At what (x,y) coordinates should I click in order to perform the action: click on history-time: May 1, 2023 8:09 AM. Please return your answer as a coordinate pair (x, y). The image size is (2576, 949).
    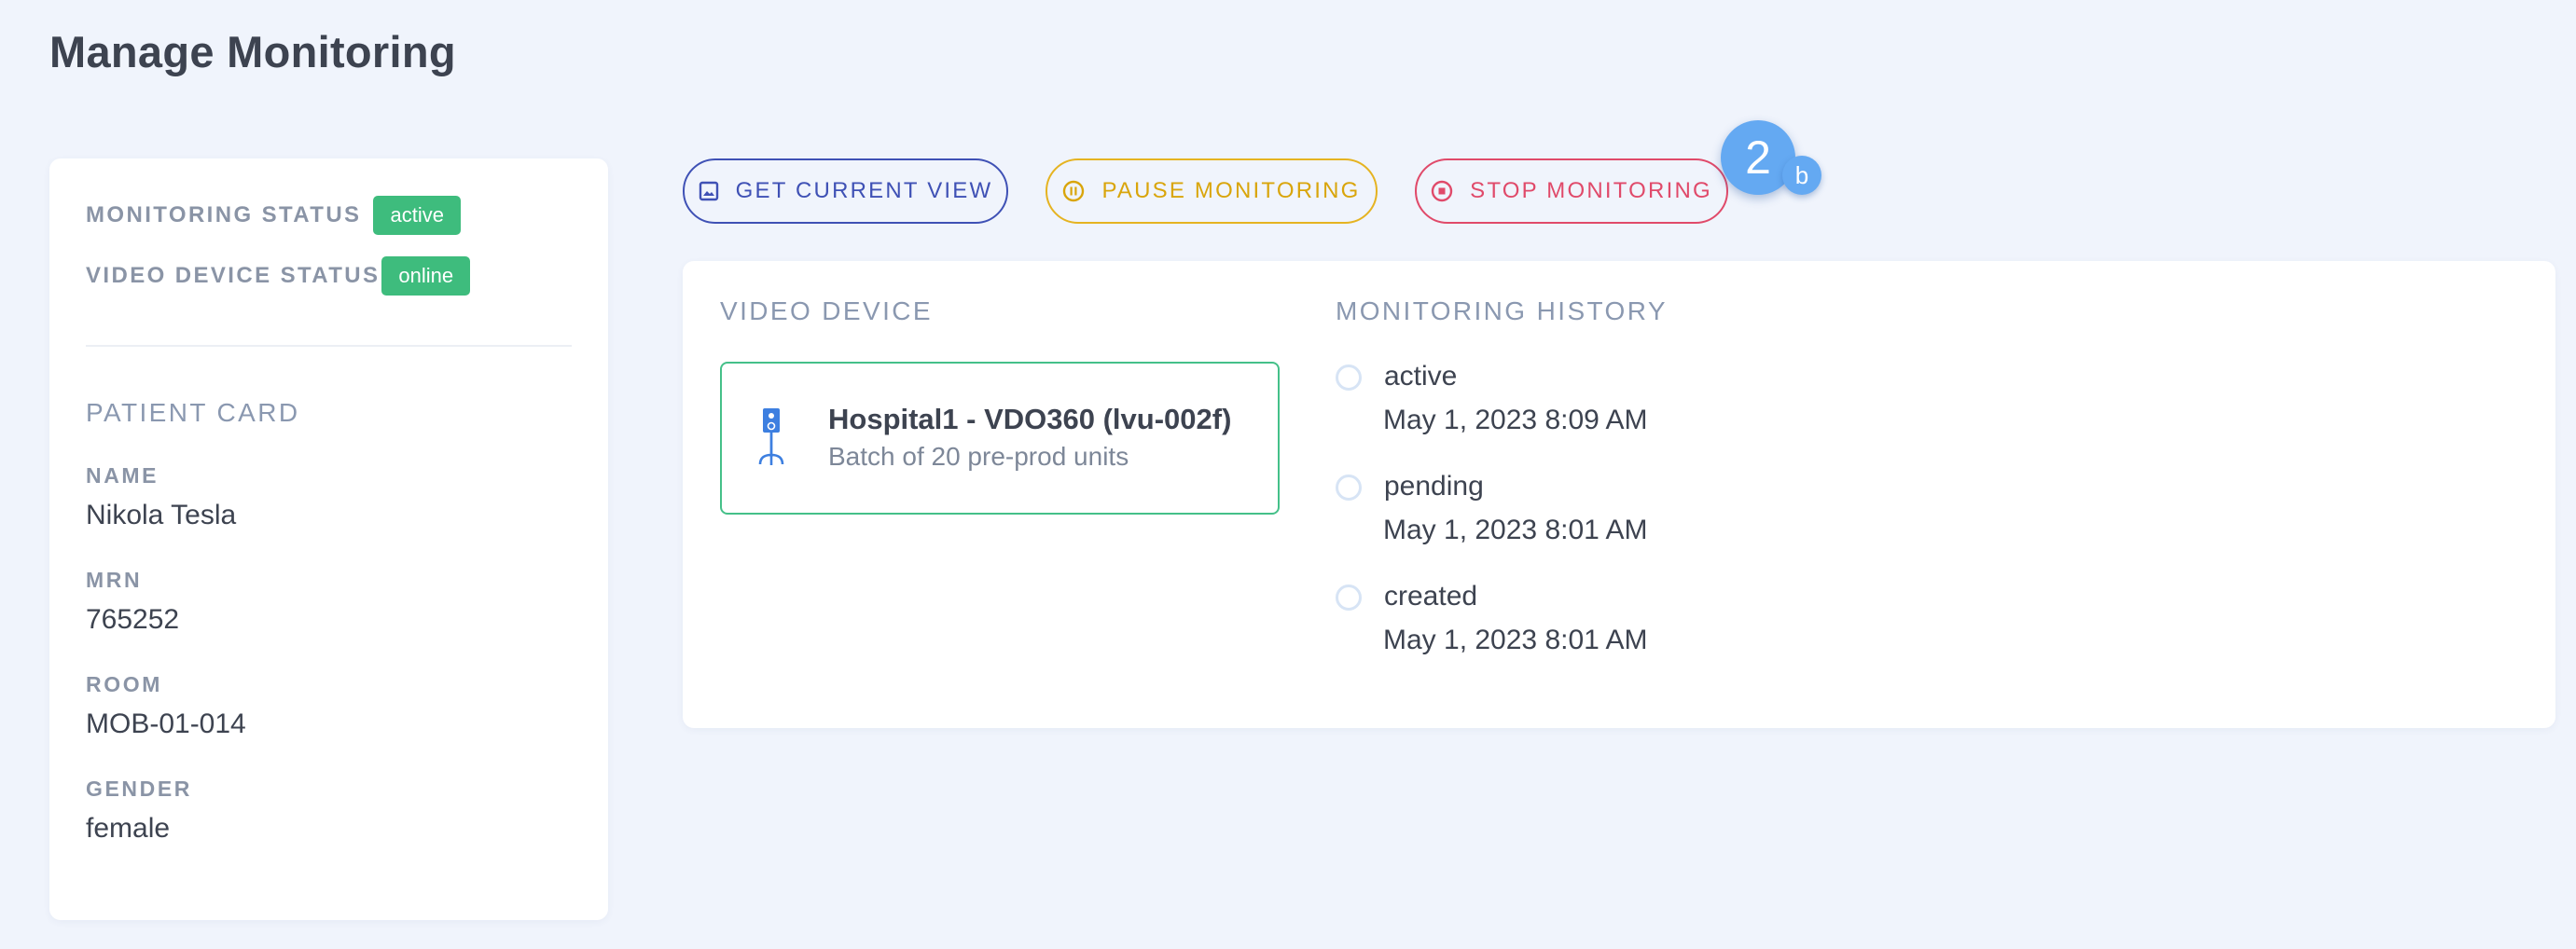
    Looking at the image, I should click on (1515, 420).